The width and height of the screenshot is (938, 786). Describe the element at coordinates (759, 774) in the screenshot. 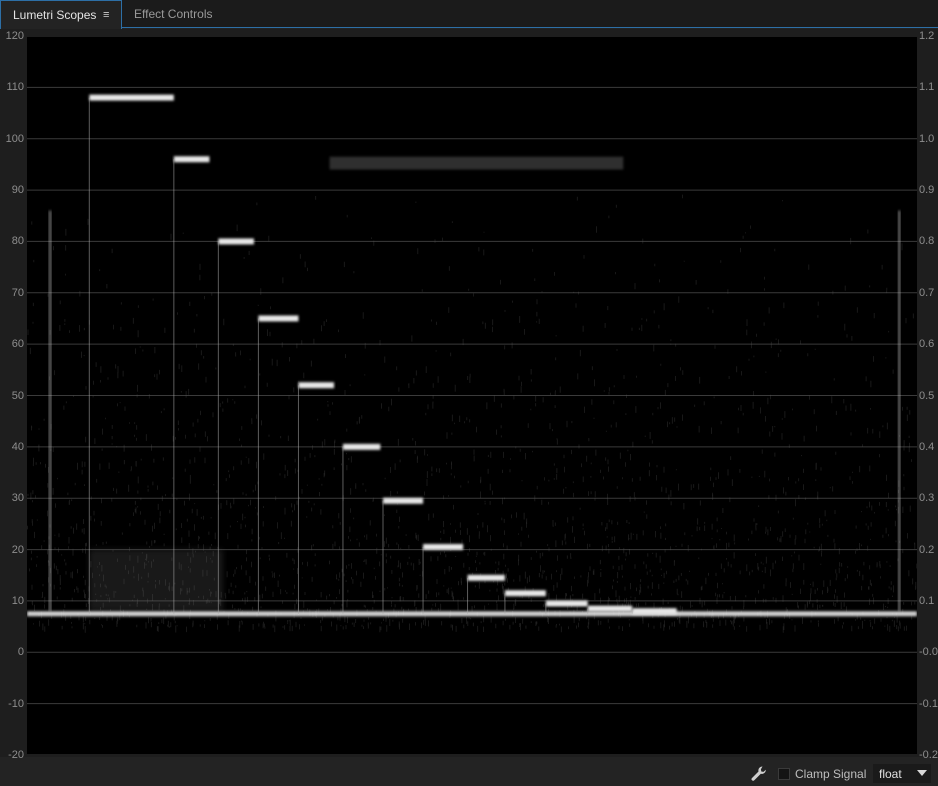

I see `wrench-icon` at that location.